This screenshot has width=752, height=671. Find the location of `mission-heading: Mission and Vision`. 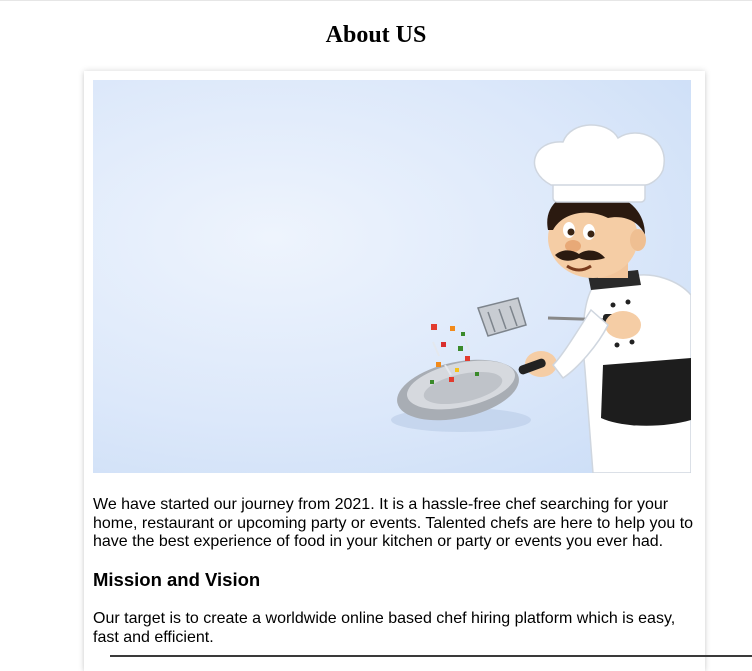

mission-heading: Mission and Vision is located at coordinates (177, 579).